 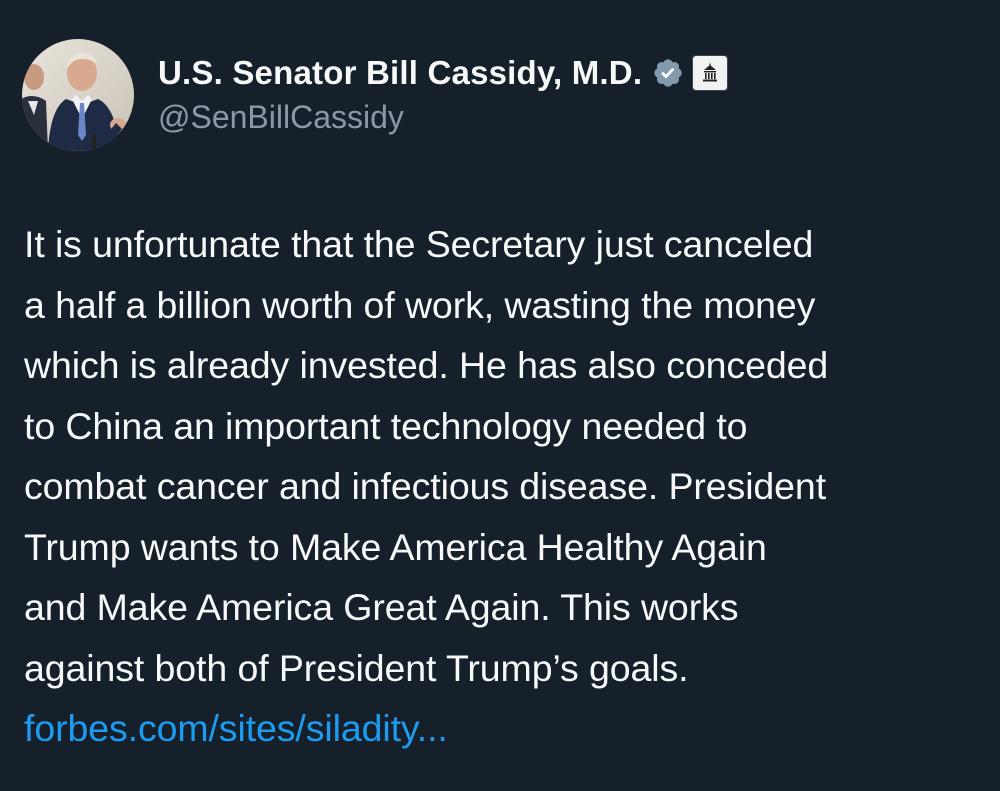 I want to click on avatar, so click(x=78, y=95).